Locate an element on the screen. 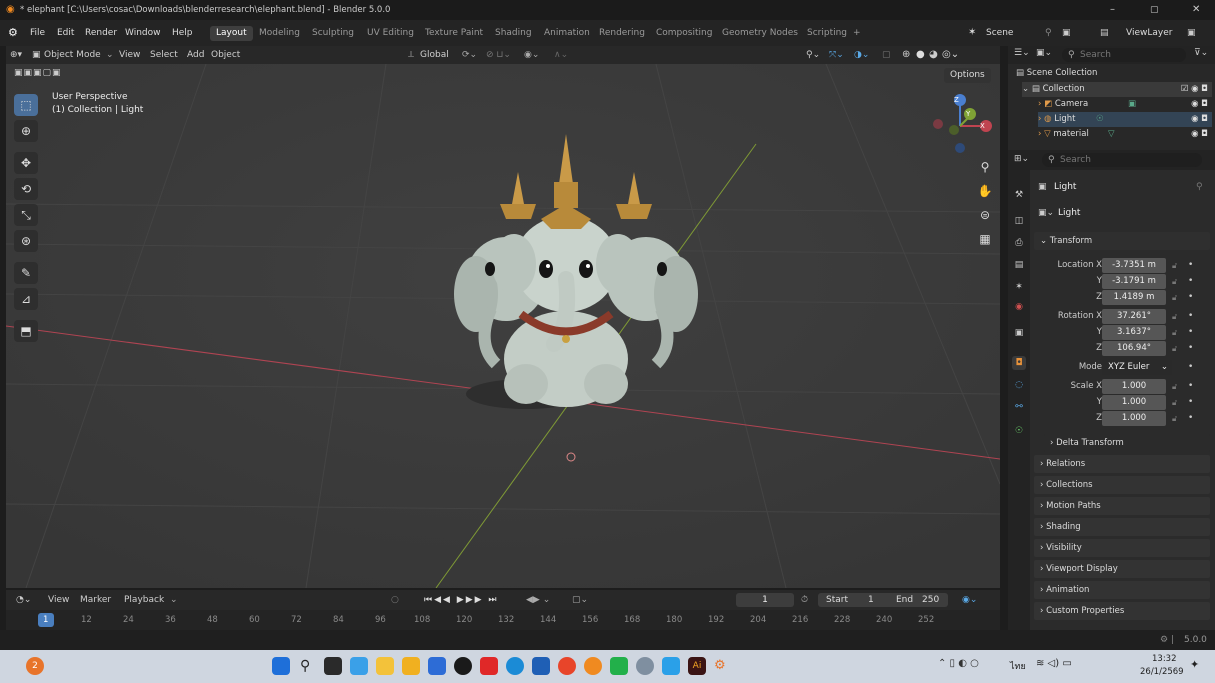 This screenshot has width=1215, height=683. copilot-icon is located at coordinates (359, 666).